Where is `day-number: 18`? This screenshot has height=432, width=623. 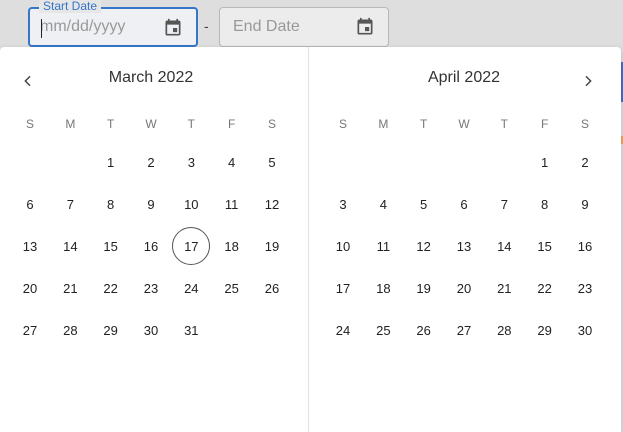
day-number: 18 is located at coordinates (383, 288).